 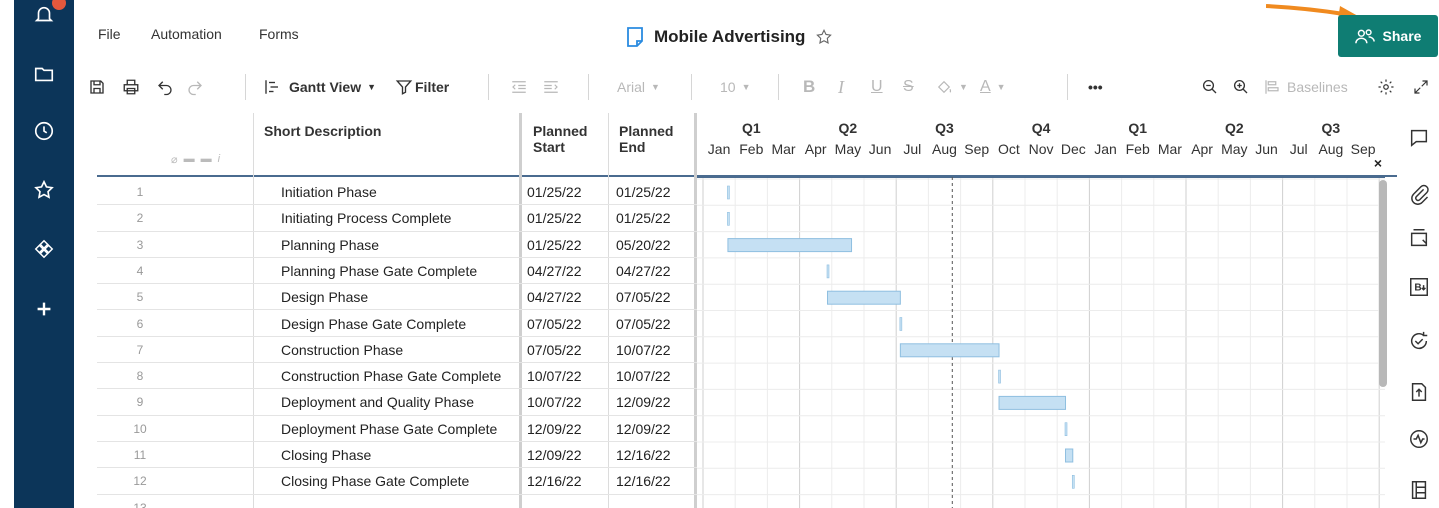 What do you see at coordinates (1383, 283) in the screenshot?
I see `vertical-scrollbar` at bounding box center [1383, 283].